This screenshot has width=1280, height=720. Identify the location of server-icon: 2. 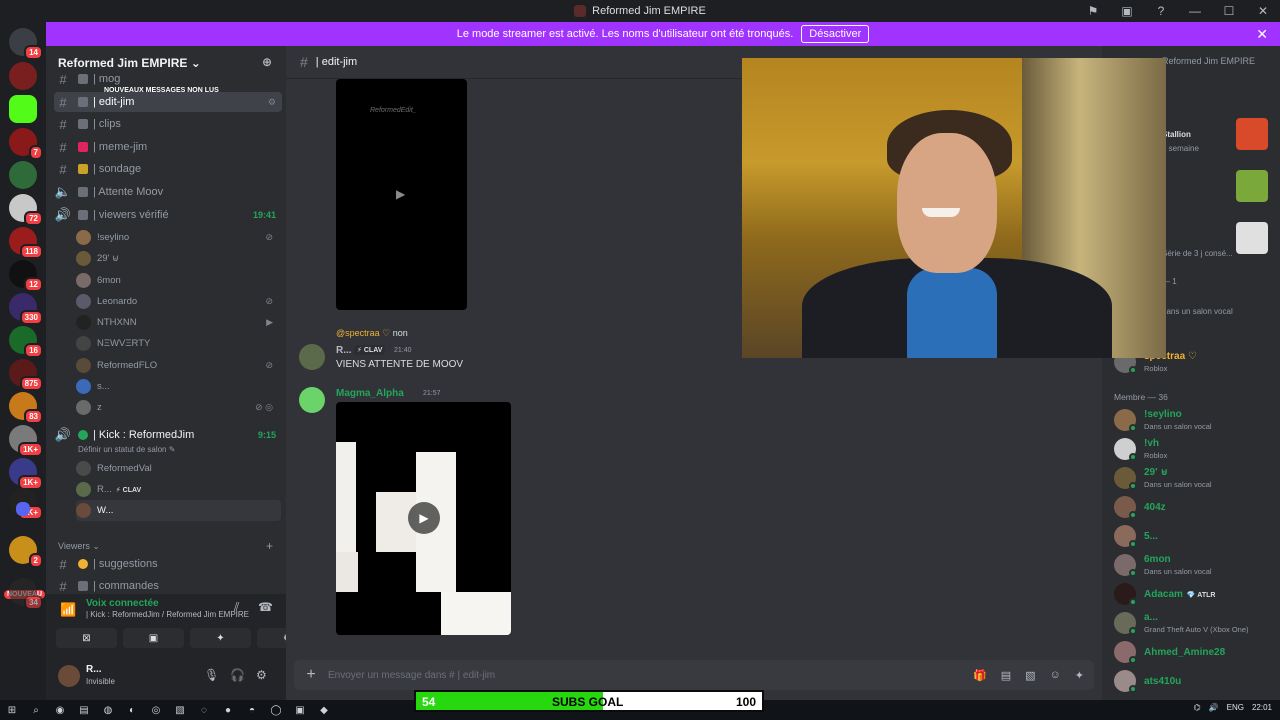
(26, 552).